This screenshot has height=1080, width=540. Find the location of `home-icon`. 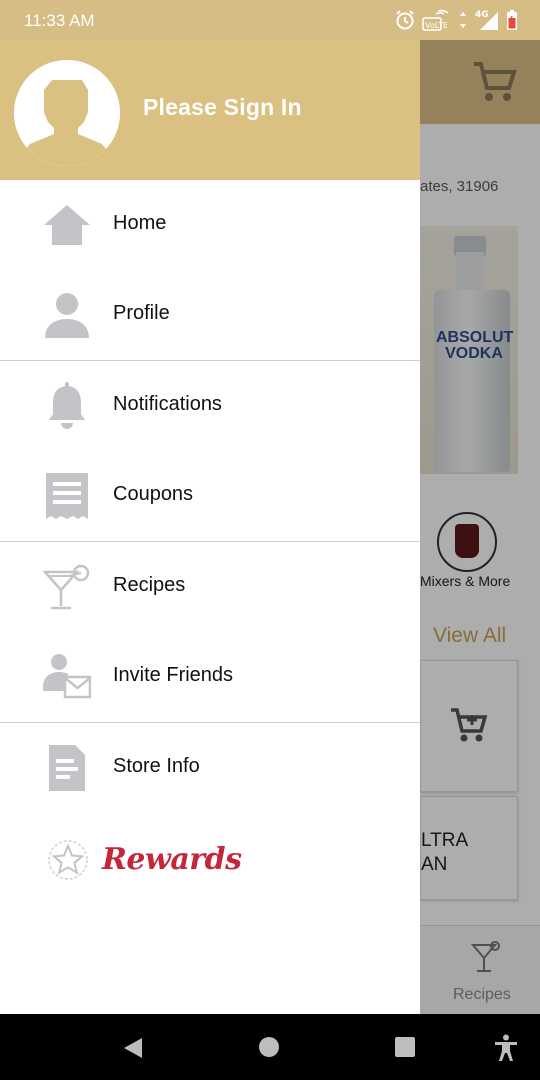

home-icon is located at coordinates (67, 225).